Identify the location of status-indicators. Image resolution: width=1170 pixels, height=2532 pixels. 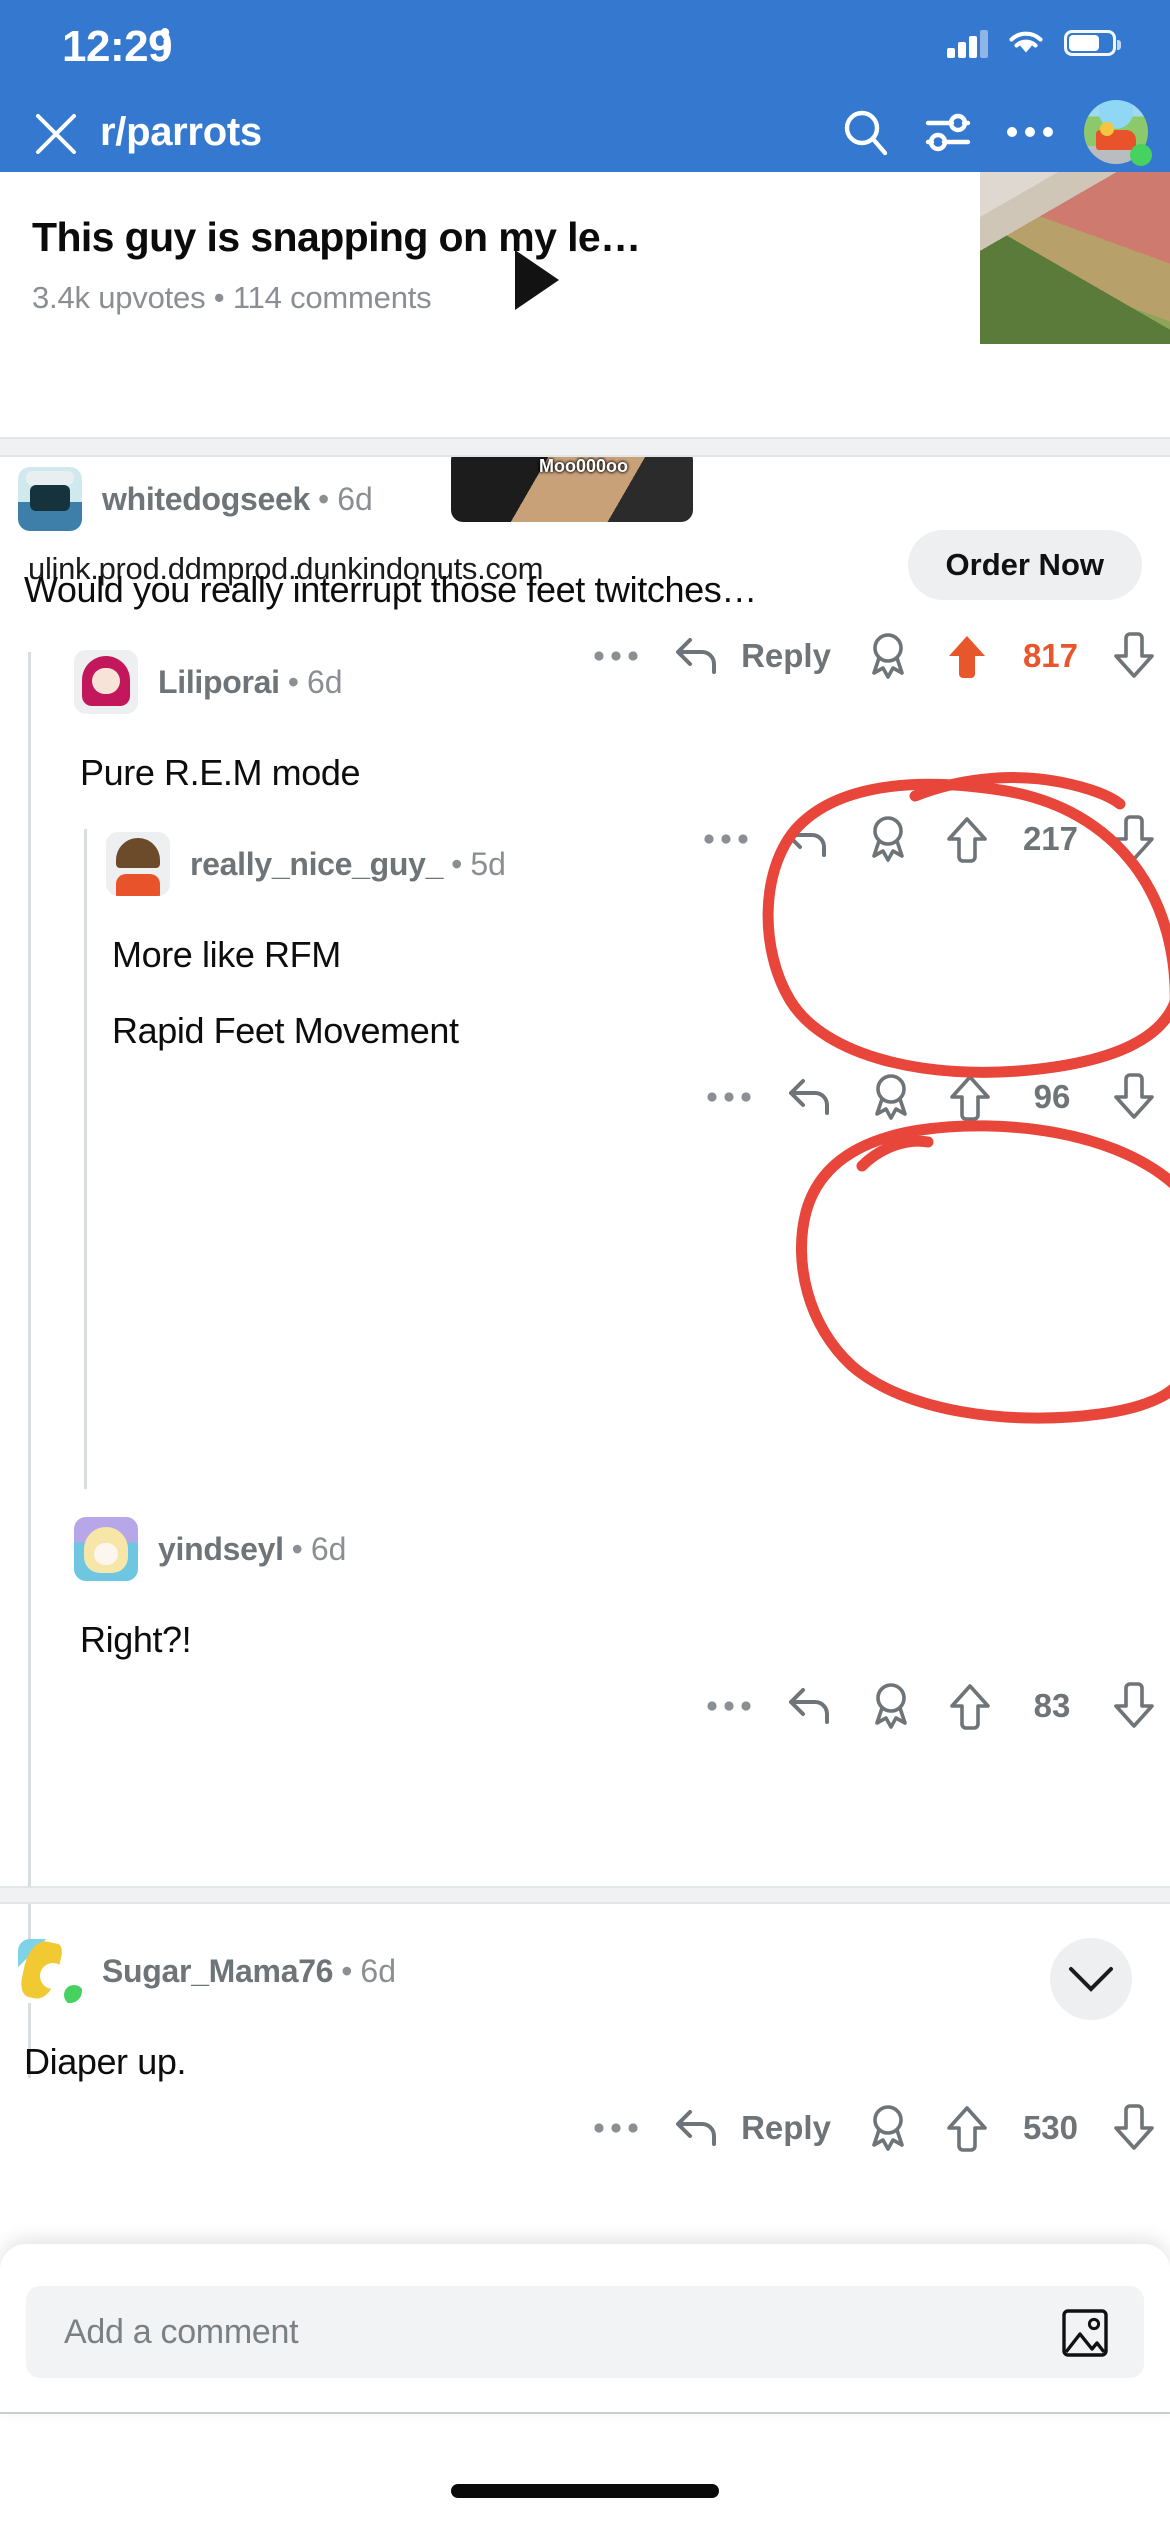
(1034, 43).